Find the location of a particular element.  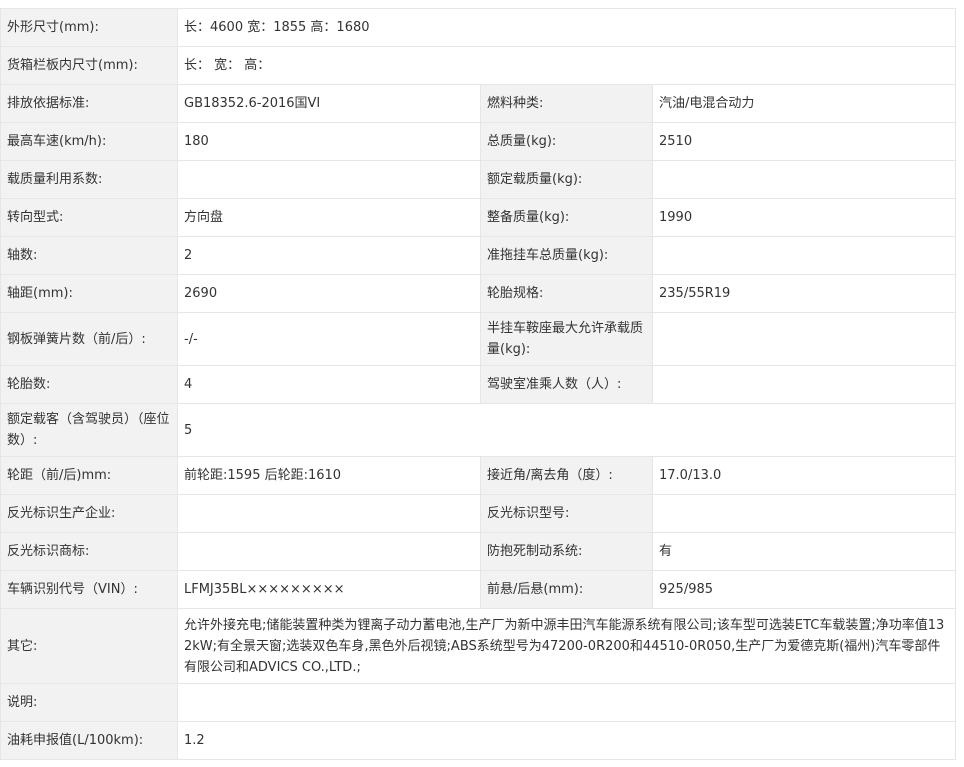

label-max-speed: 最高车速(km/h): is located at coordinates (89, 141).